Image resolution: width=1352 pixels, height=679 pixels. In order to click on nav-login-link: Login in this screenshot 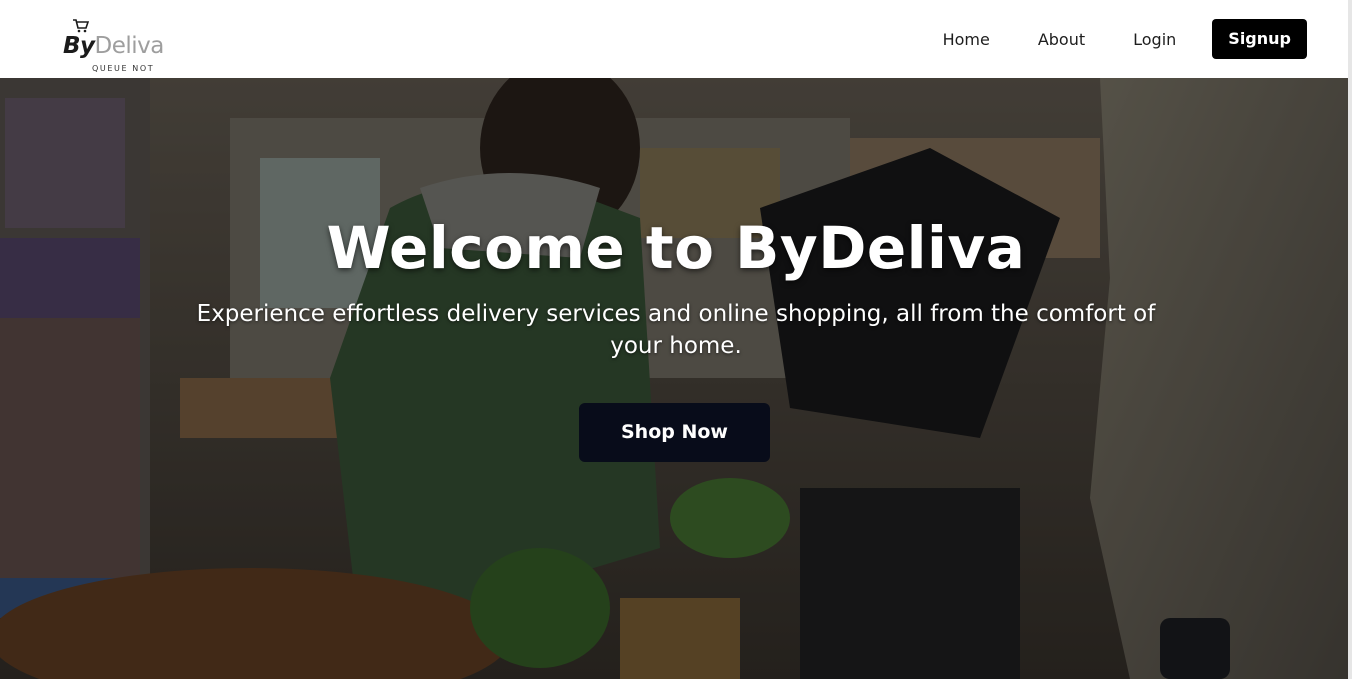, I will do `click(1154, 39)`.